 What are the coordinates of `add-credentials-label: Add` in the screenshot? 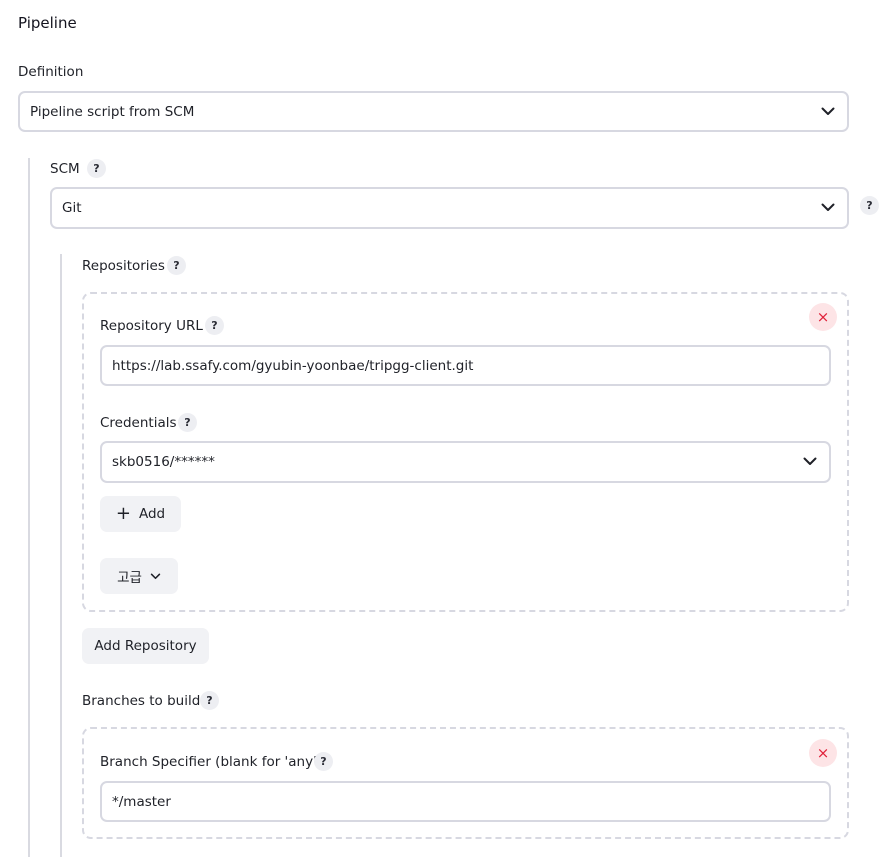 It's located at (152, 514).